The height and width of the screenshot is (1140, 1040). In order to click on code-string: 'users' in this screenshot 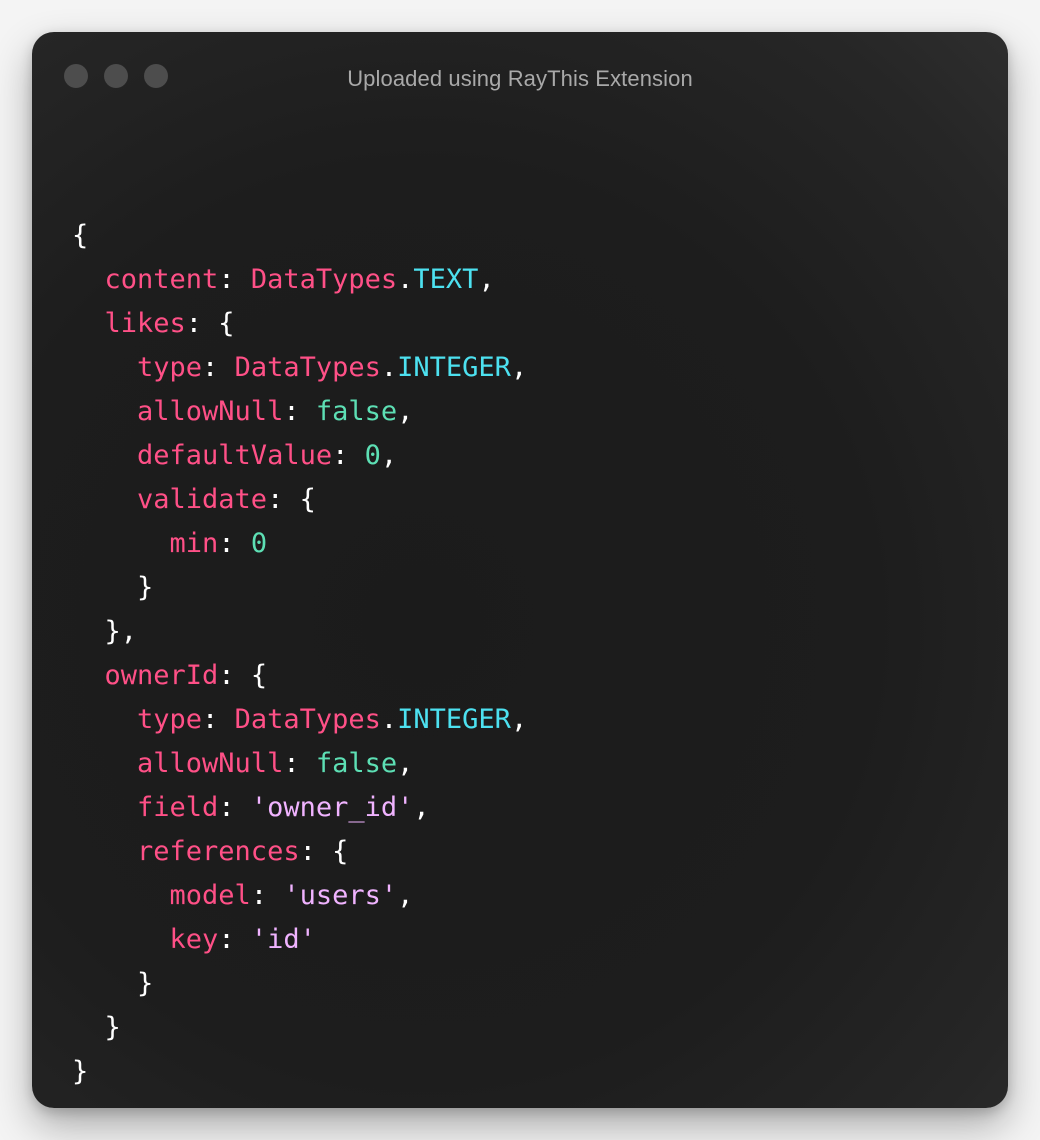, I will do `click(340, 895)`.